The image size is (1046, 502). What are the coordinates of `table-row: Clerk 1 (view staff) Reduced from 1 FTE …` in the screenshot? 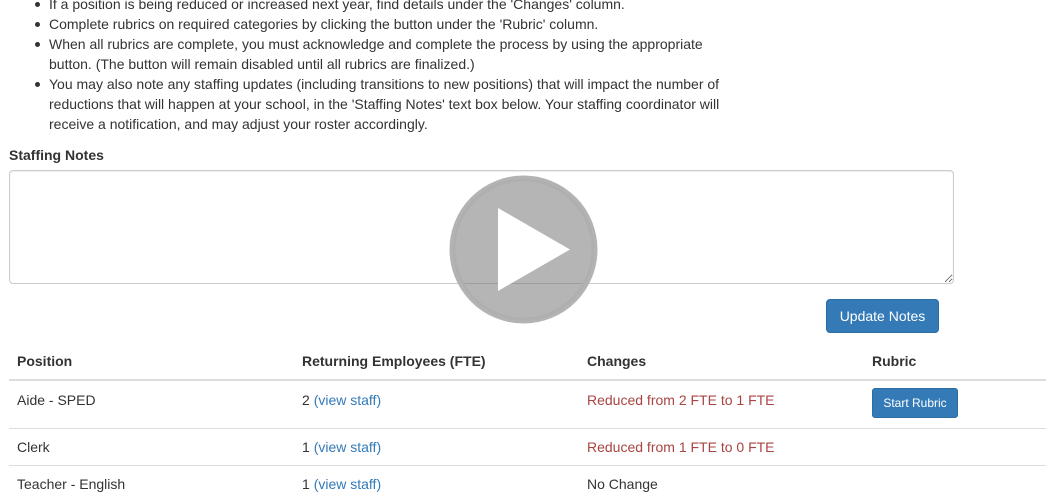 It's located at (527, 446).